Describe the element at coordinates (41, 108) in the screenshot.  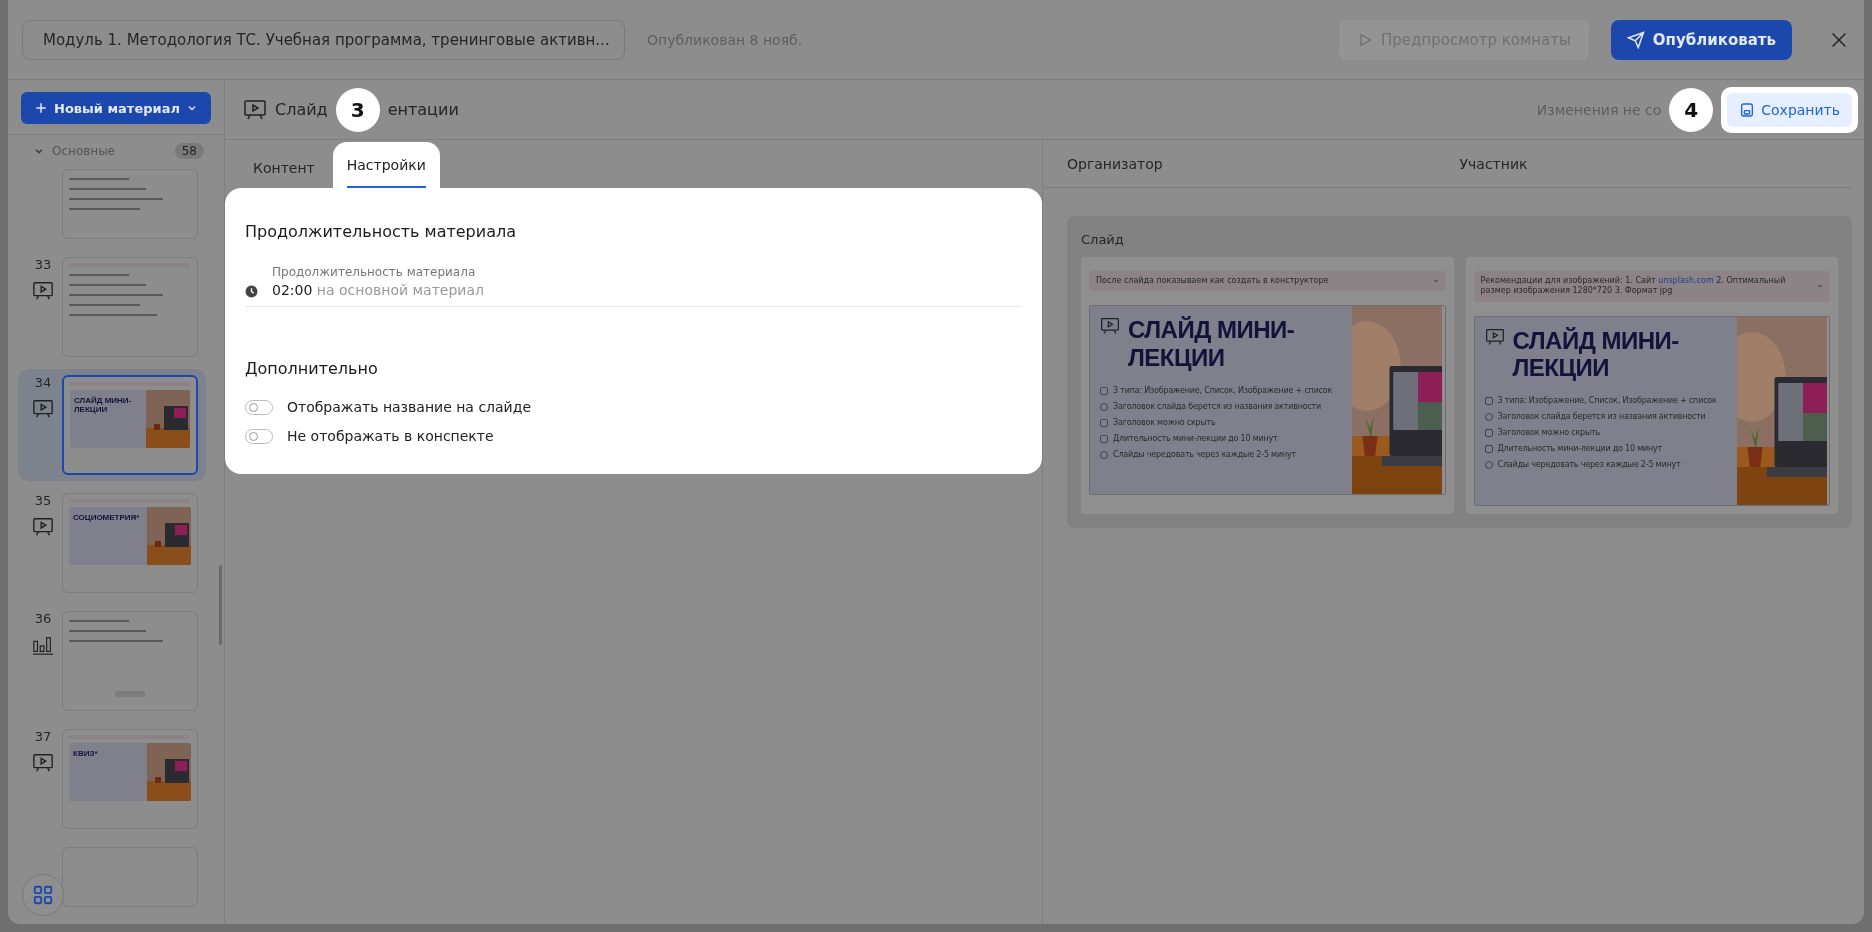
I see `plus-icon` at that location.